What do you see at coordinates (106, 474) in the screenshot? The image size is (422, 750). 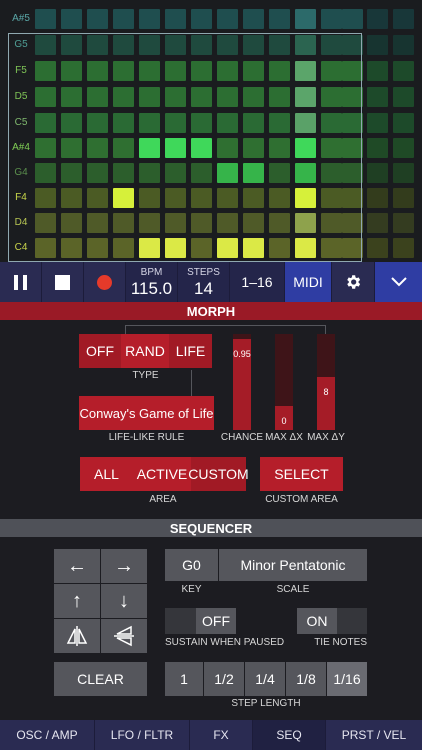 I see `area-all-button: ALL` at bounding box center [106, 474].